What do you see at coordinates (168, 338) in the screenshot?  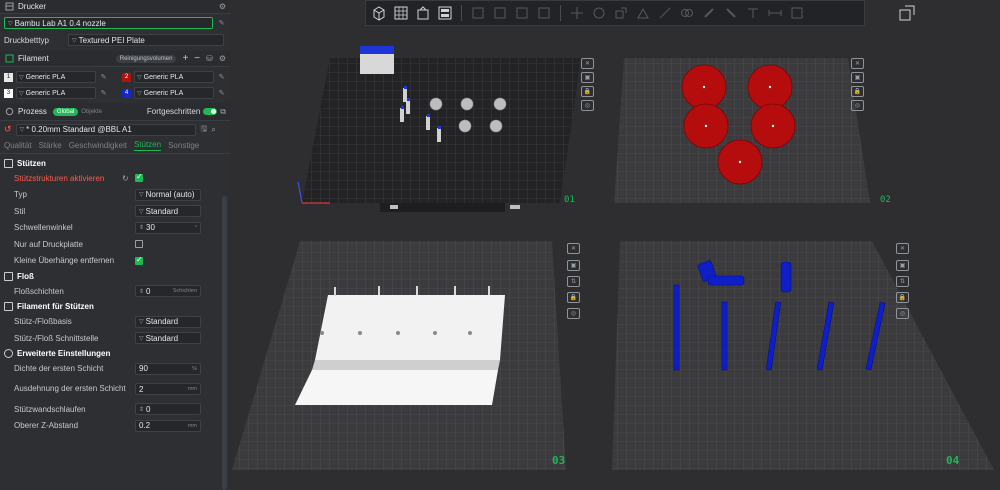 I see `support-interface-filament-select: ▽ Standard` at bounding box center [168, 338].